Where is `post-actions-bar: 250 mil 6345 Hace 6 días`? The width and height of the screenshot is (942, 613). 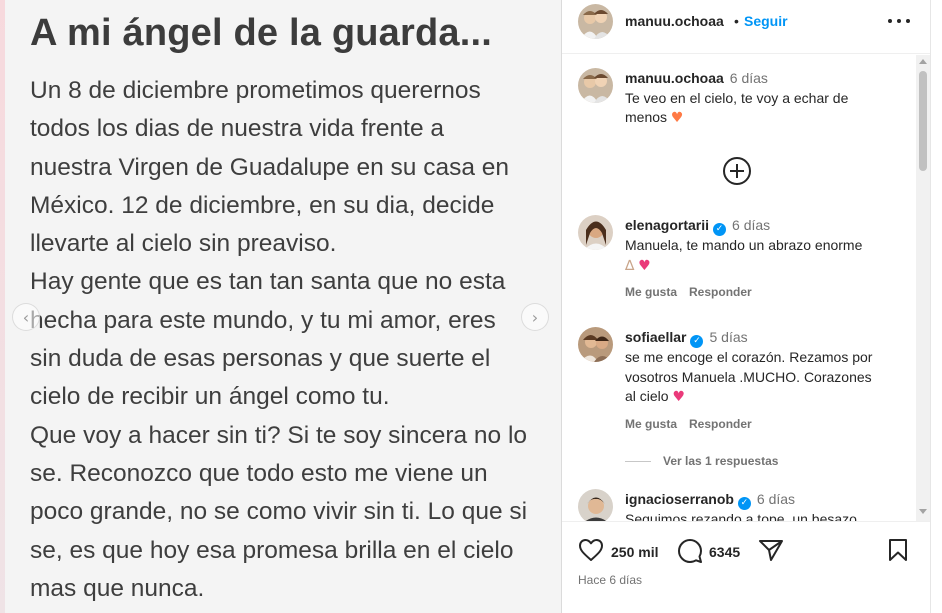 post-actions-bar: 250 mil 6345 Hace 6 días is located at coordinates (746, 567).